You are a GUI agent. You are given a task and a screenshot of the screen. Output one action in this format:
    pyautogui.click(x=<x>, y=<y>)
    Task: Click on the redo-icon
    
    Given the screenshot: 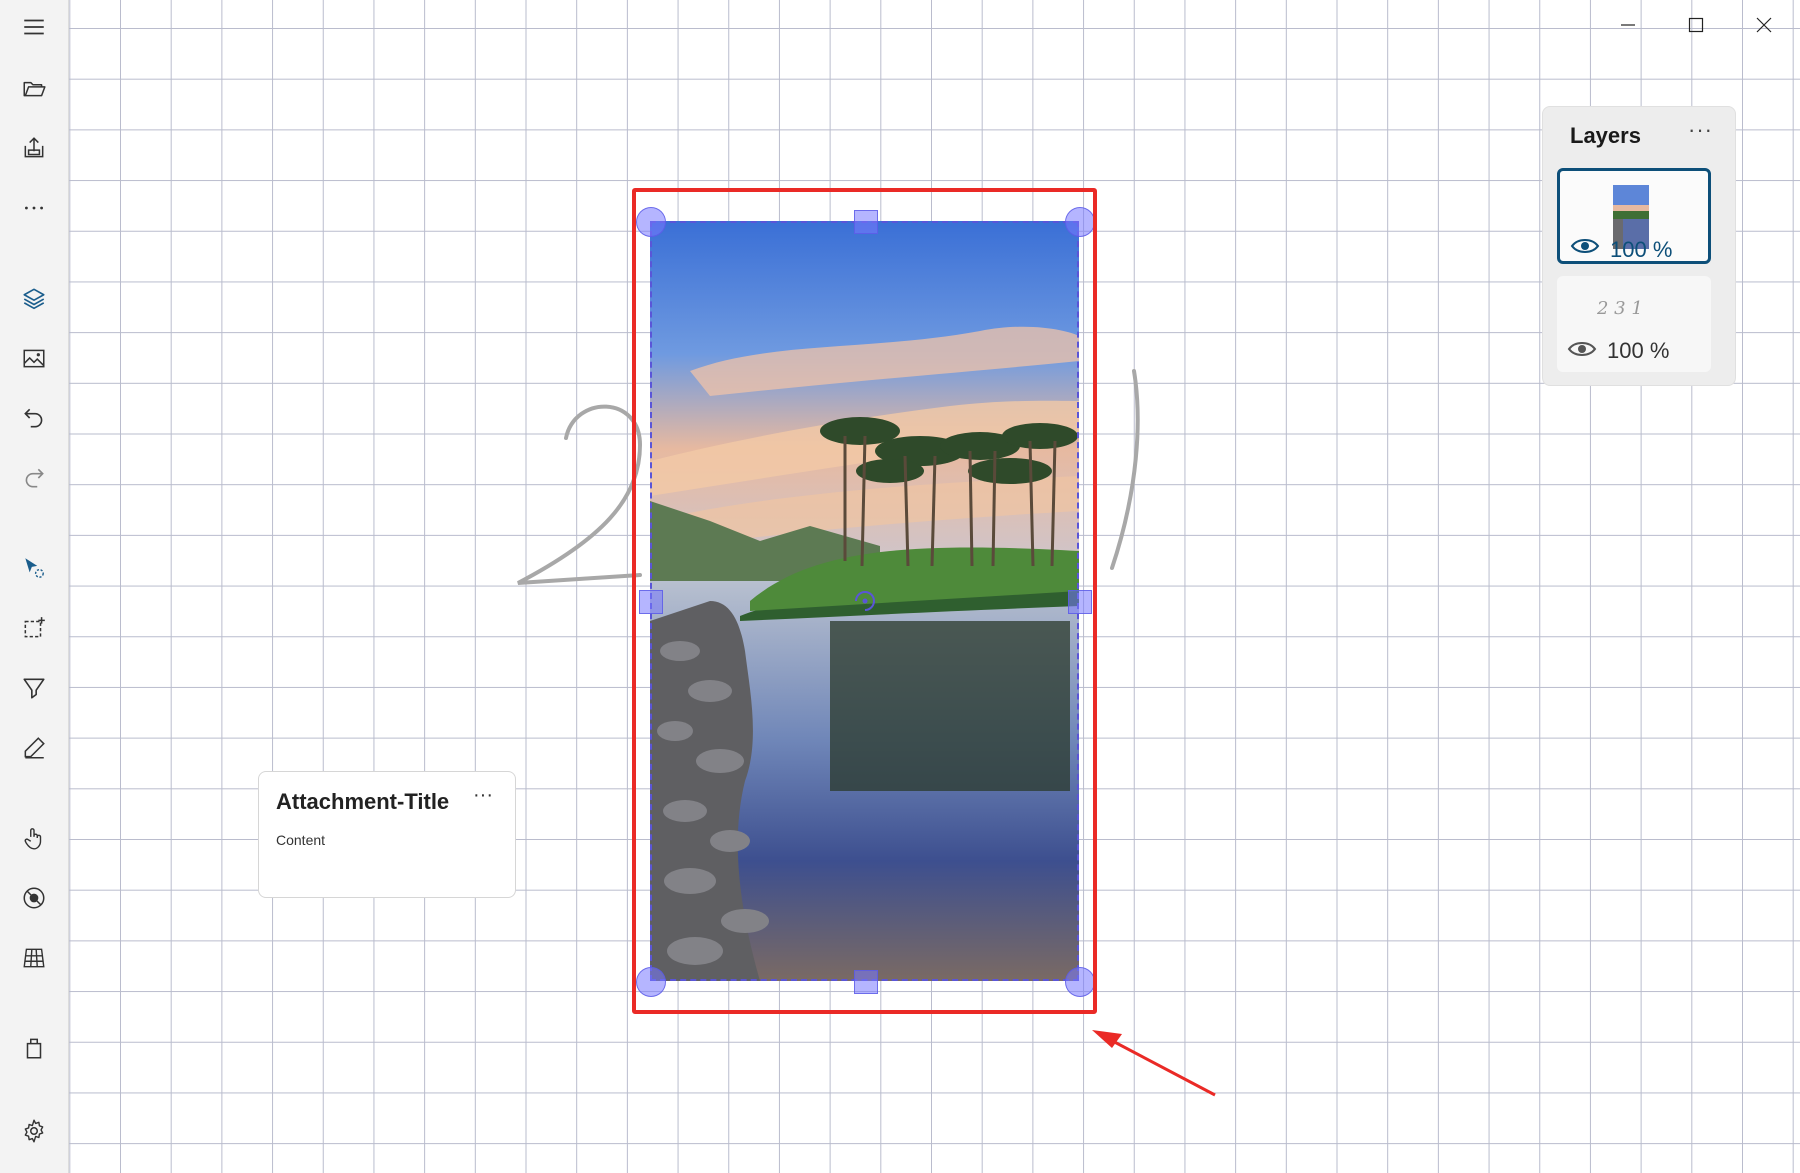 What is the action you would take?
    pyautogui.click(x=34, y=478)
    